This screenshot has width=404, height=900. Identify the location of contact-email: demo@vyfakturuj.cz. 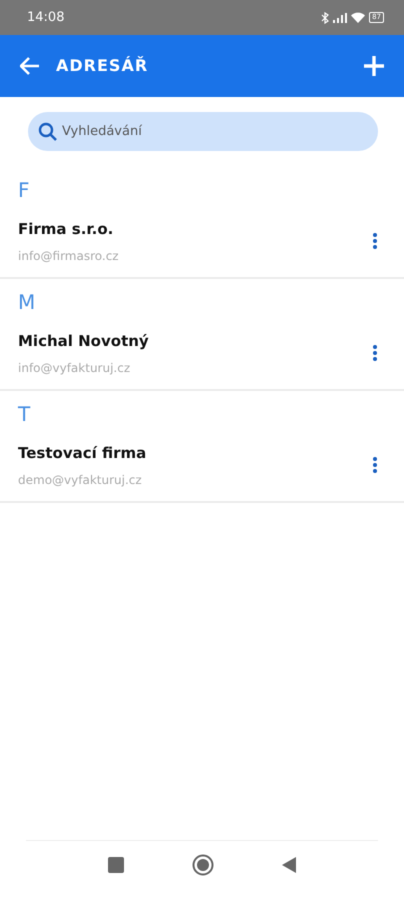
(80, 480).